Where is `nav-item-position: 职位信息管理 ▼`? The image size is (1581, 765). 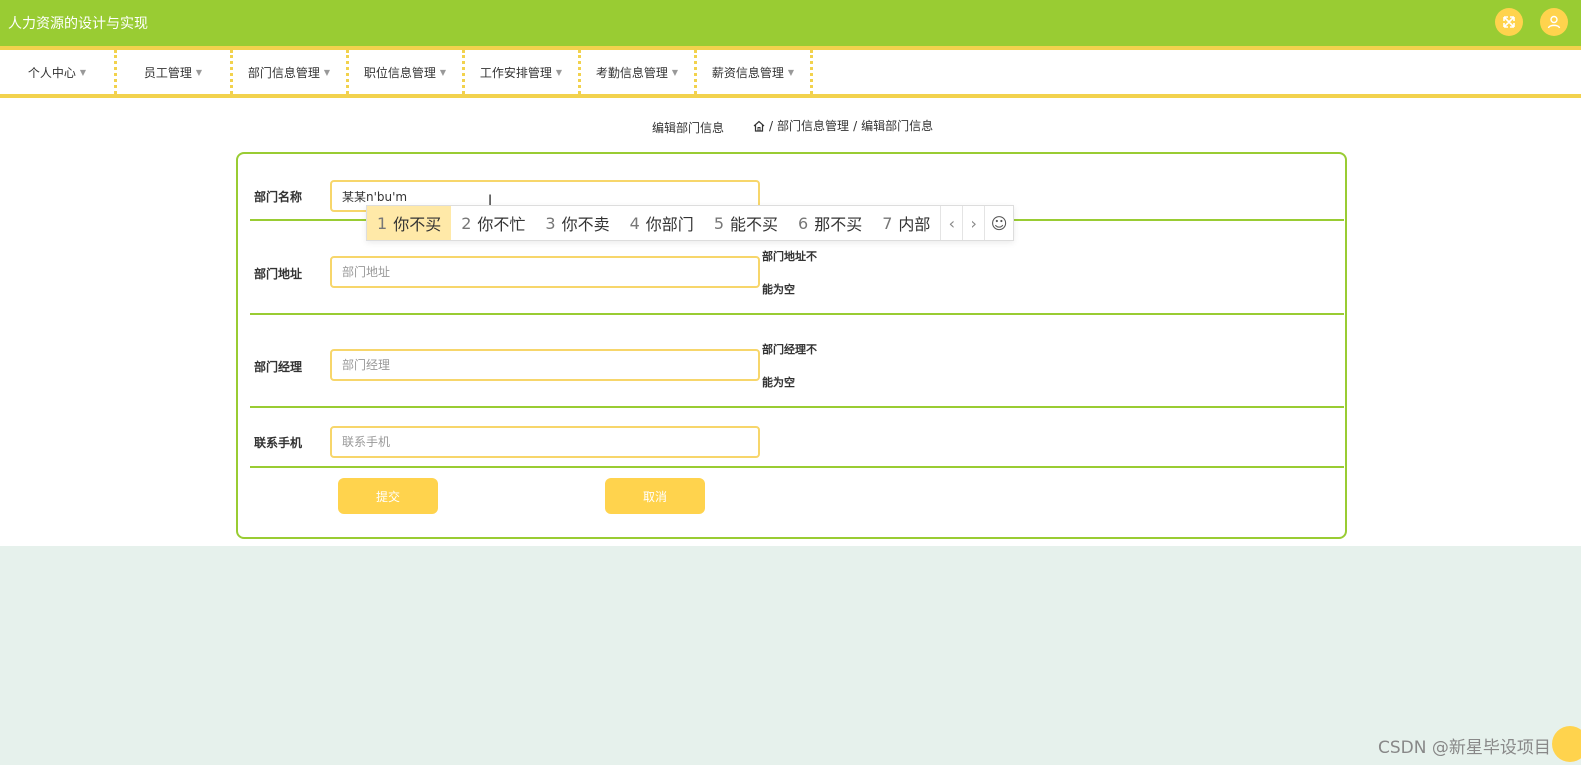
nav-item-position: 职位信息管理 ▼ is located at coordinates (405, 72).